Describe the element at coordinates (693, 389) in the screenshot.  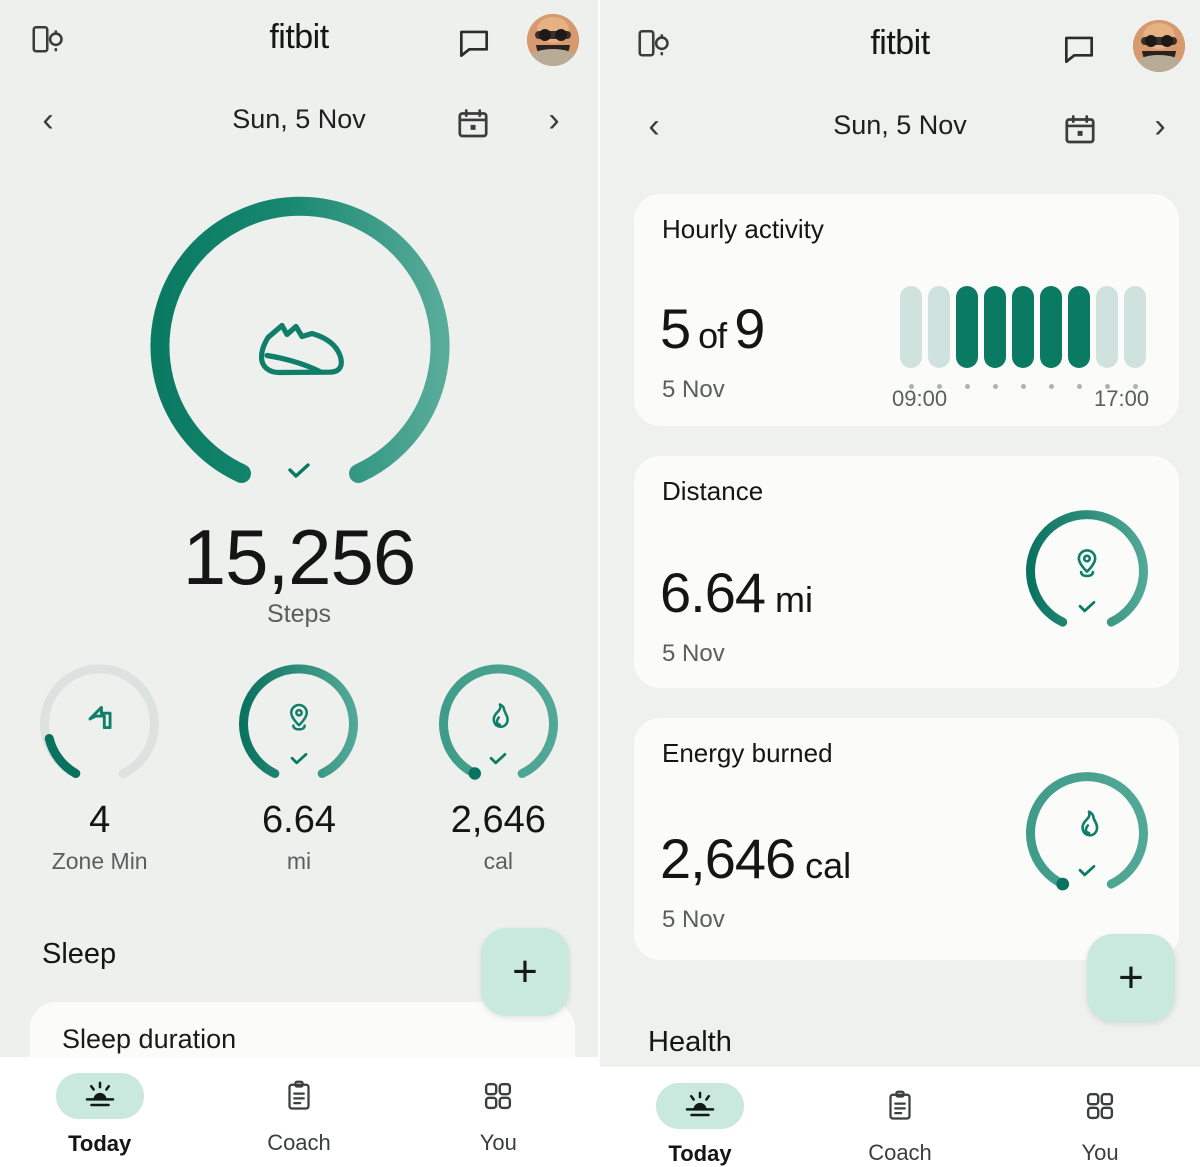
I see `hourly-activity-date: 5 Nov` at that location.